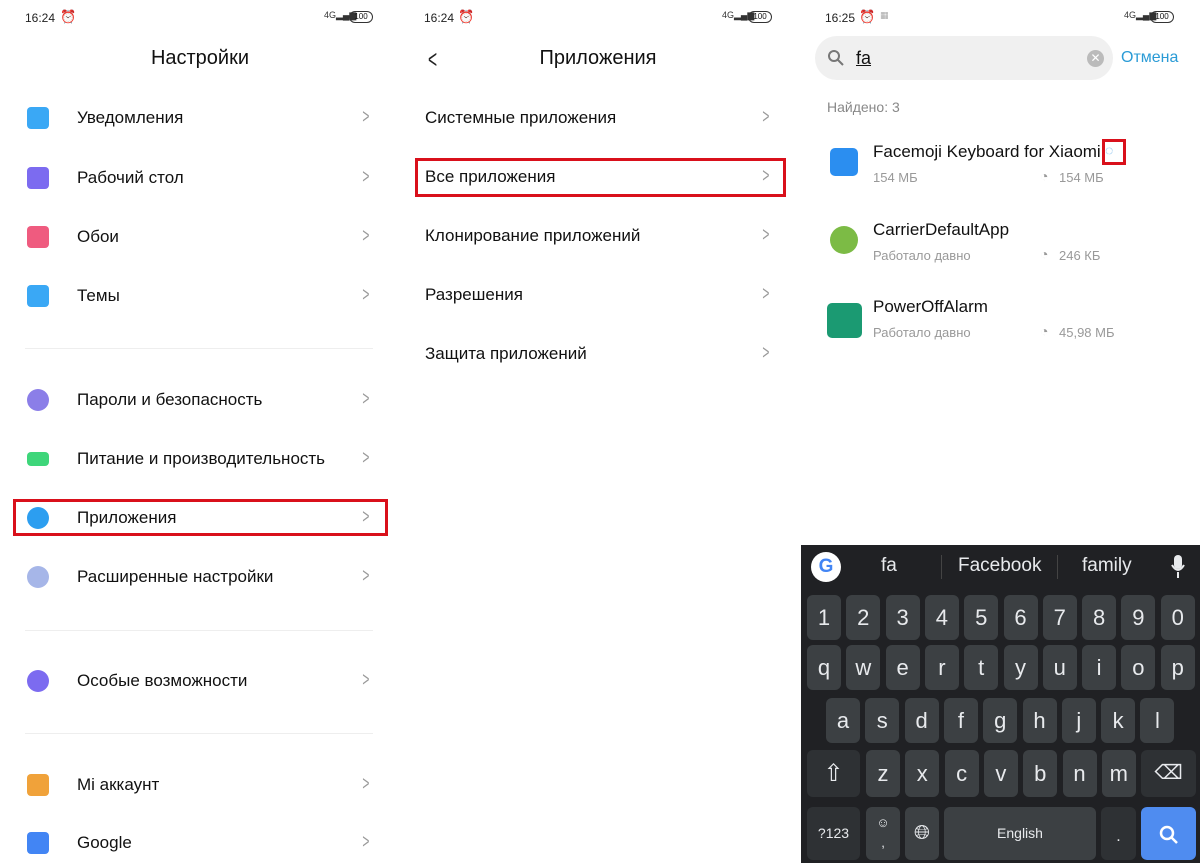  Describe the element at coordinates (1177, 617) in the screenshot. I see `key-0: 0` at that location.